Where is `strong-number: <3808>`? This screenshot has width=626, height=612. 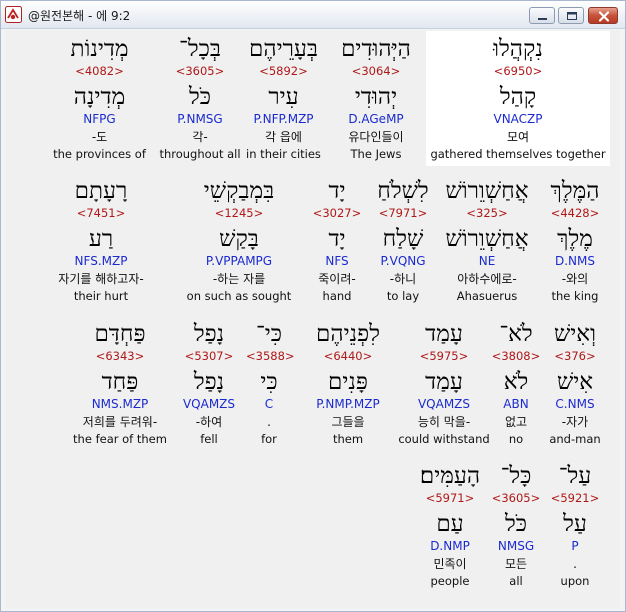
strong-number: <3808> is located at coordinates (516, 356).